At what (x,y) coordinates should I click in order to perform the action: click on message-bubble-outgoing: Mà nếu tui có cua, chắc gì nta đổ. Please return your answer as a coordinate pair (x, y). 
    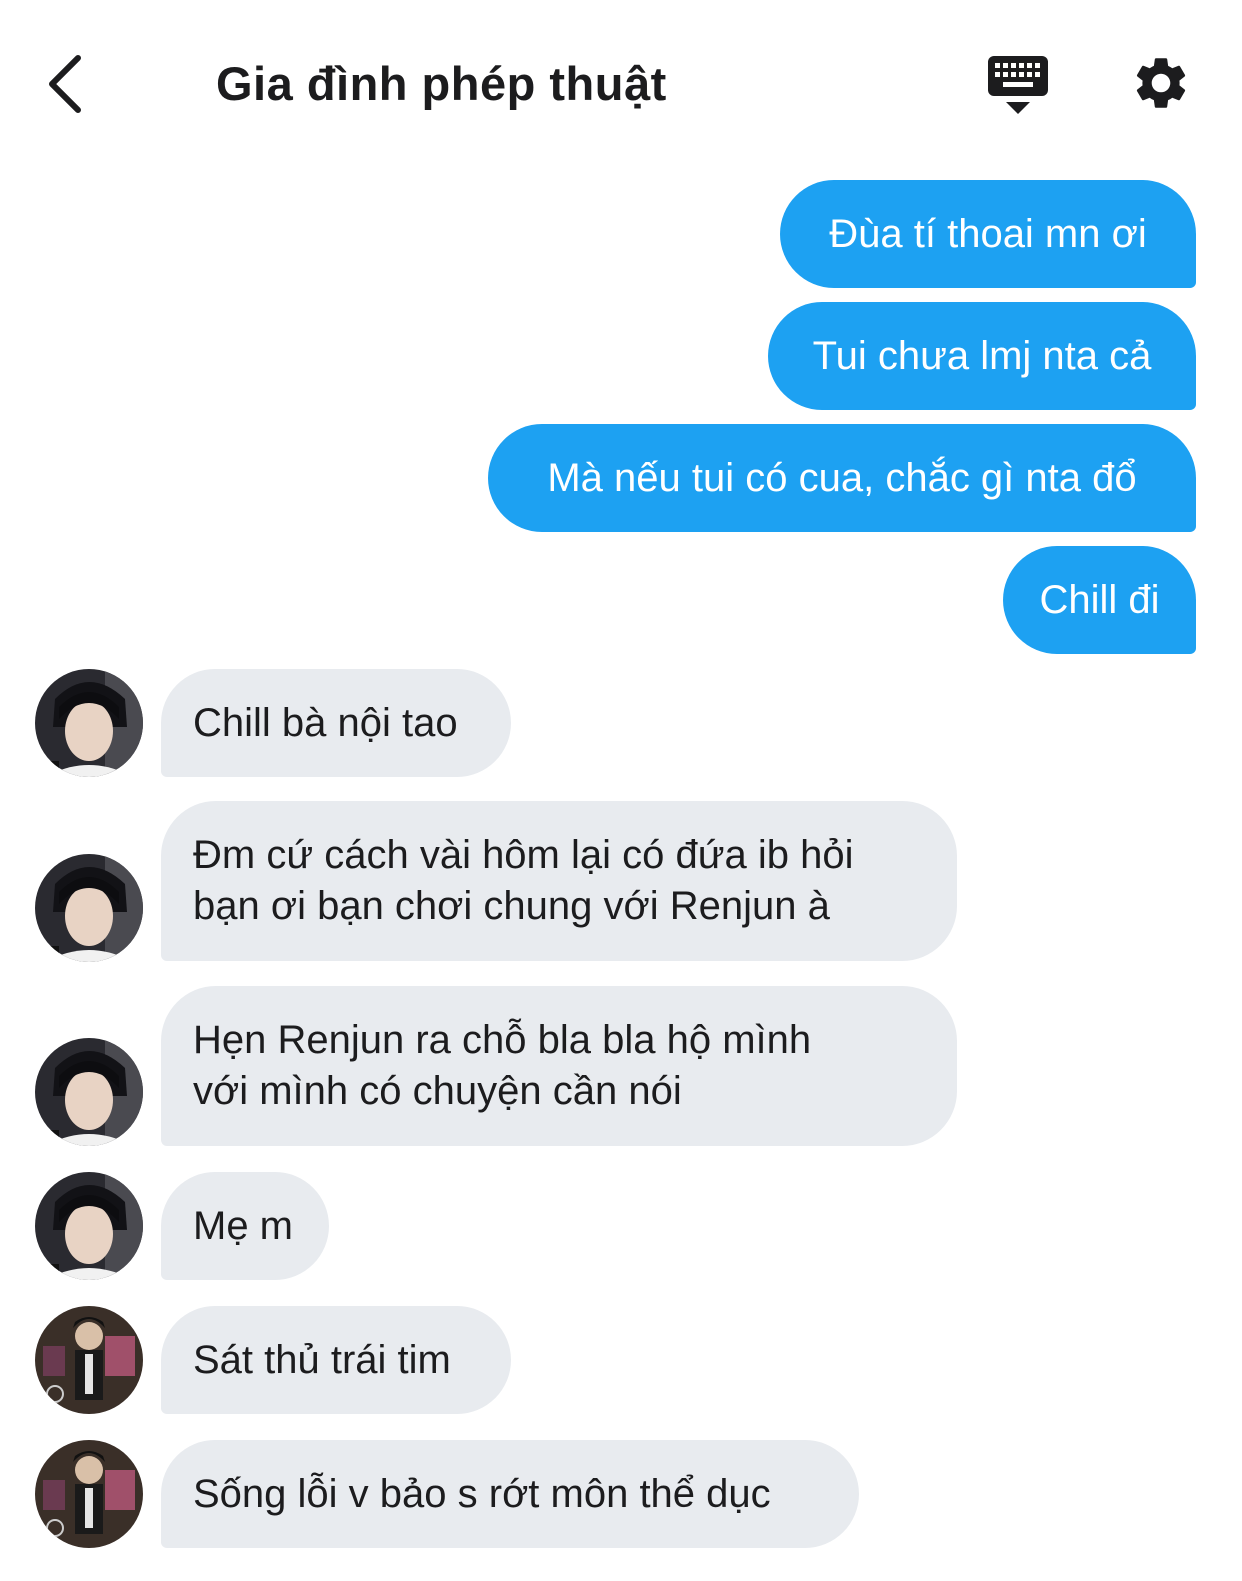
    Looking at the image, I should click on (842, 478).